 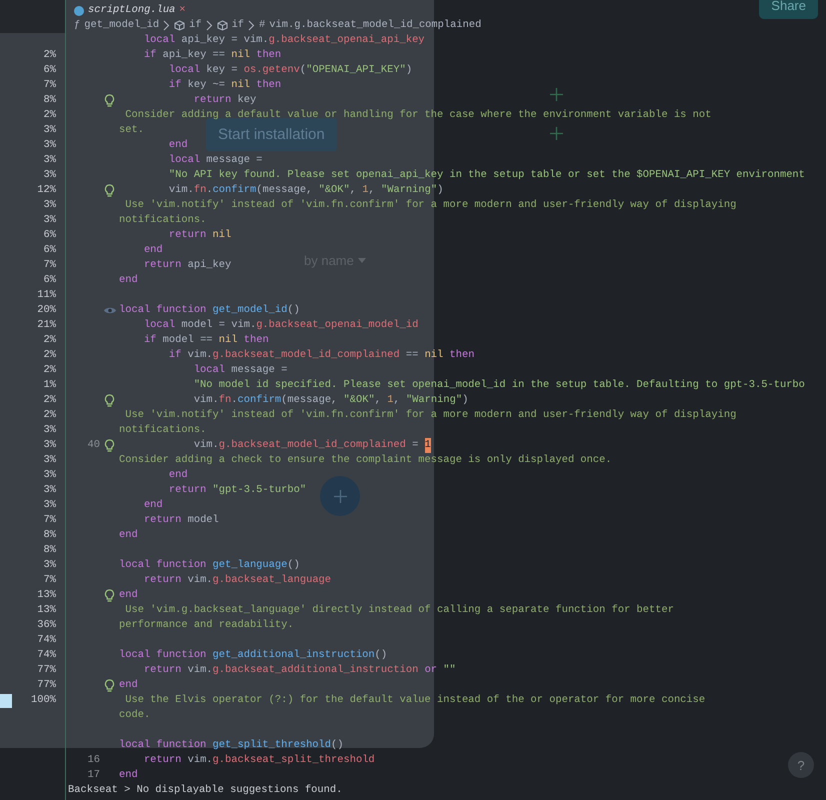 I want to click on line-number: 17, so click(x=93, y=775).